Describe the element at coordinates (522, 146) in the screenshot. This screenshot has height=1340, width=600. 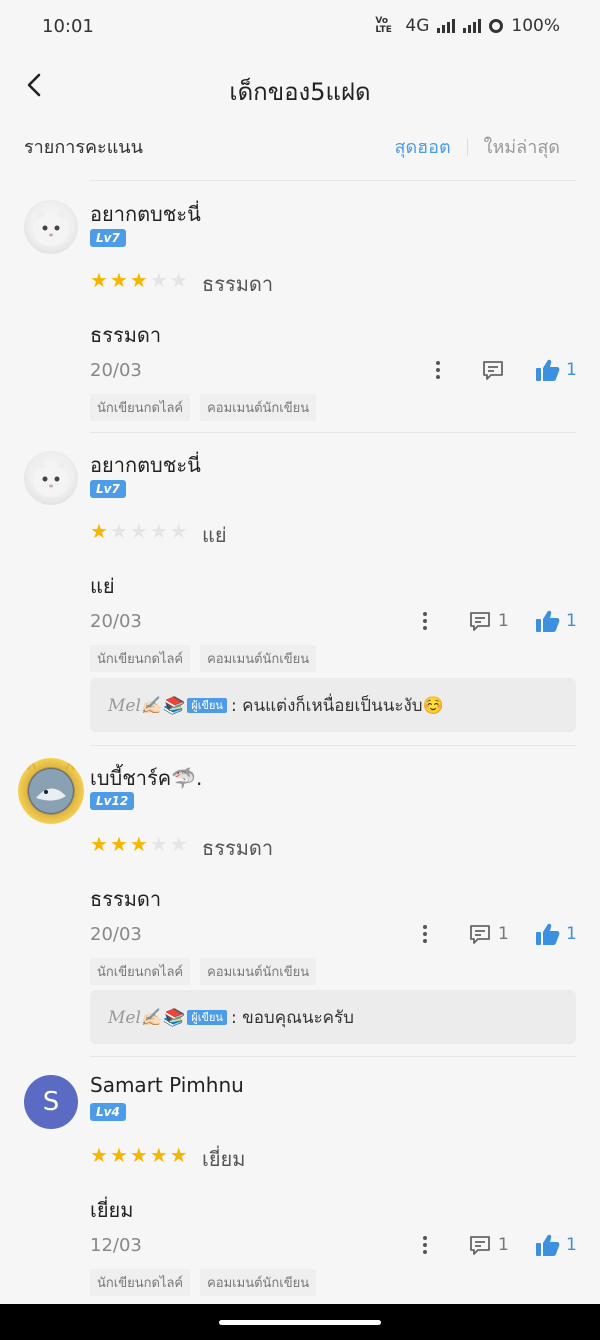
I see `tab-newest: ใหม่ล่าสุด` at that location.